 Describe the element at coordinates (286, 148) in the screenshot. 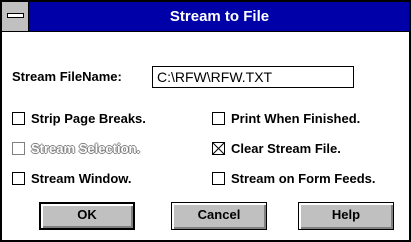

I see `checkbox-label: Clear Stream File.` at that location.